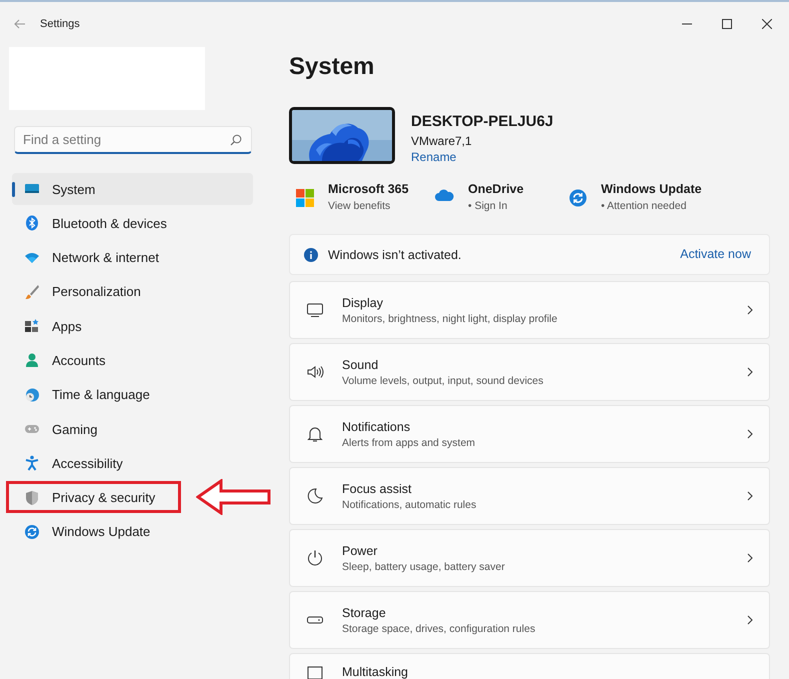 The width and height of the screenshot is (789, 679). Describe the element at coordinates (315, 671) in the screenshot. I see `window-icon` at that location.